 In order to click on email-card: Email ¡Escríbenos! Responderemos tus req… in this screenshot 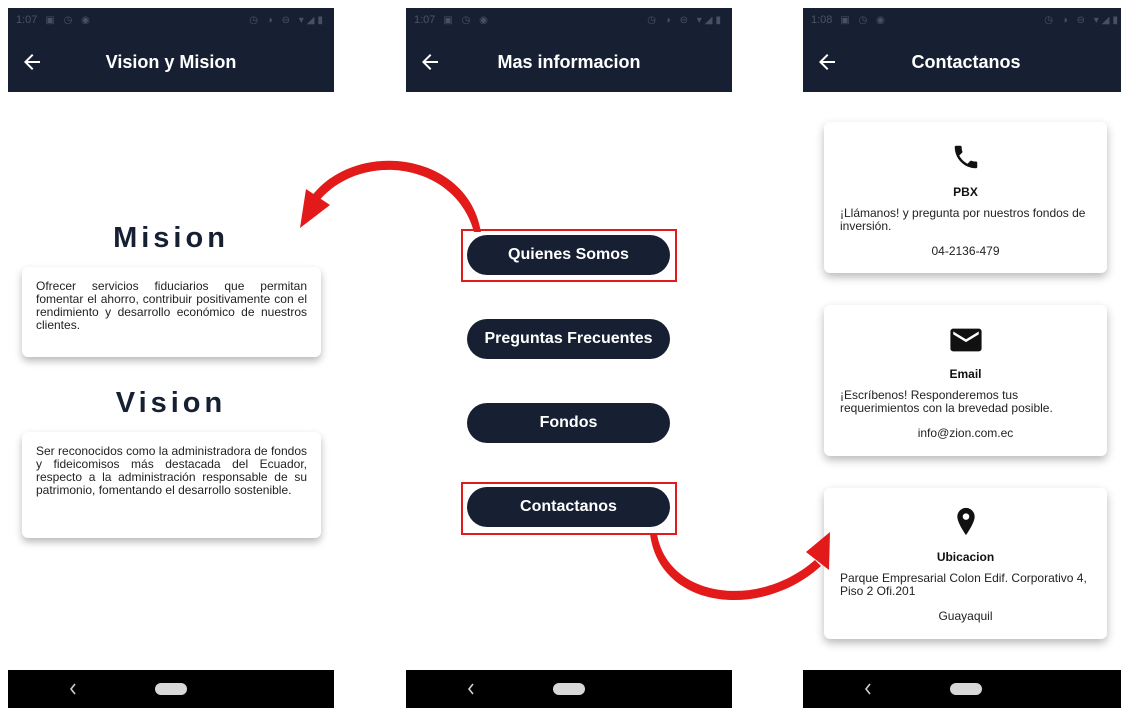, I will do `click(965, 380)`.